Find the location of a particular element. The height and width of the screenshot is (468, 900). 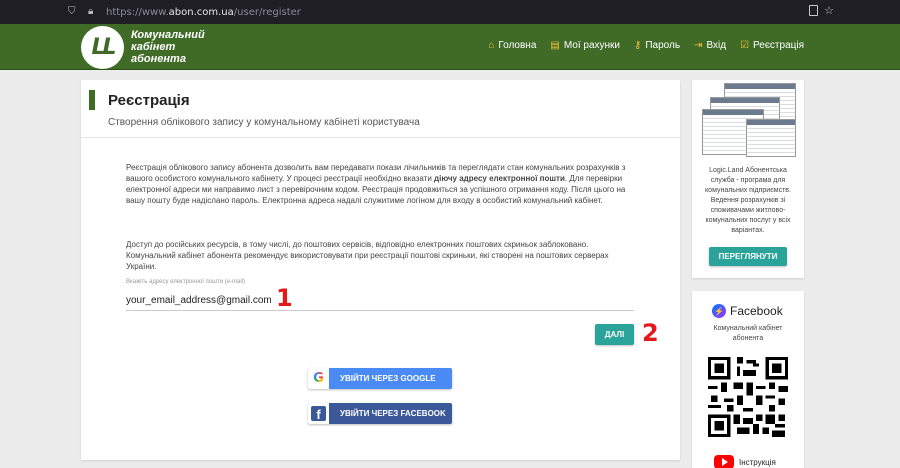

logo-text: Комунальний кабінет абонента is located at coordinates (168, 47).